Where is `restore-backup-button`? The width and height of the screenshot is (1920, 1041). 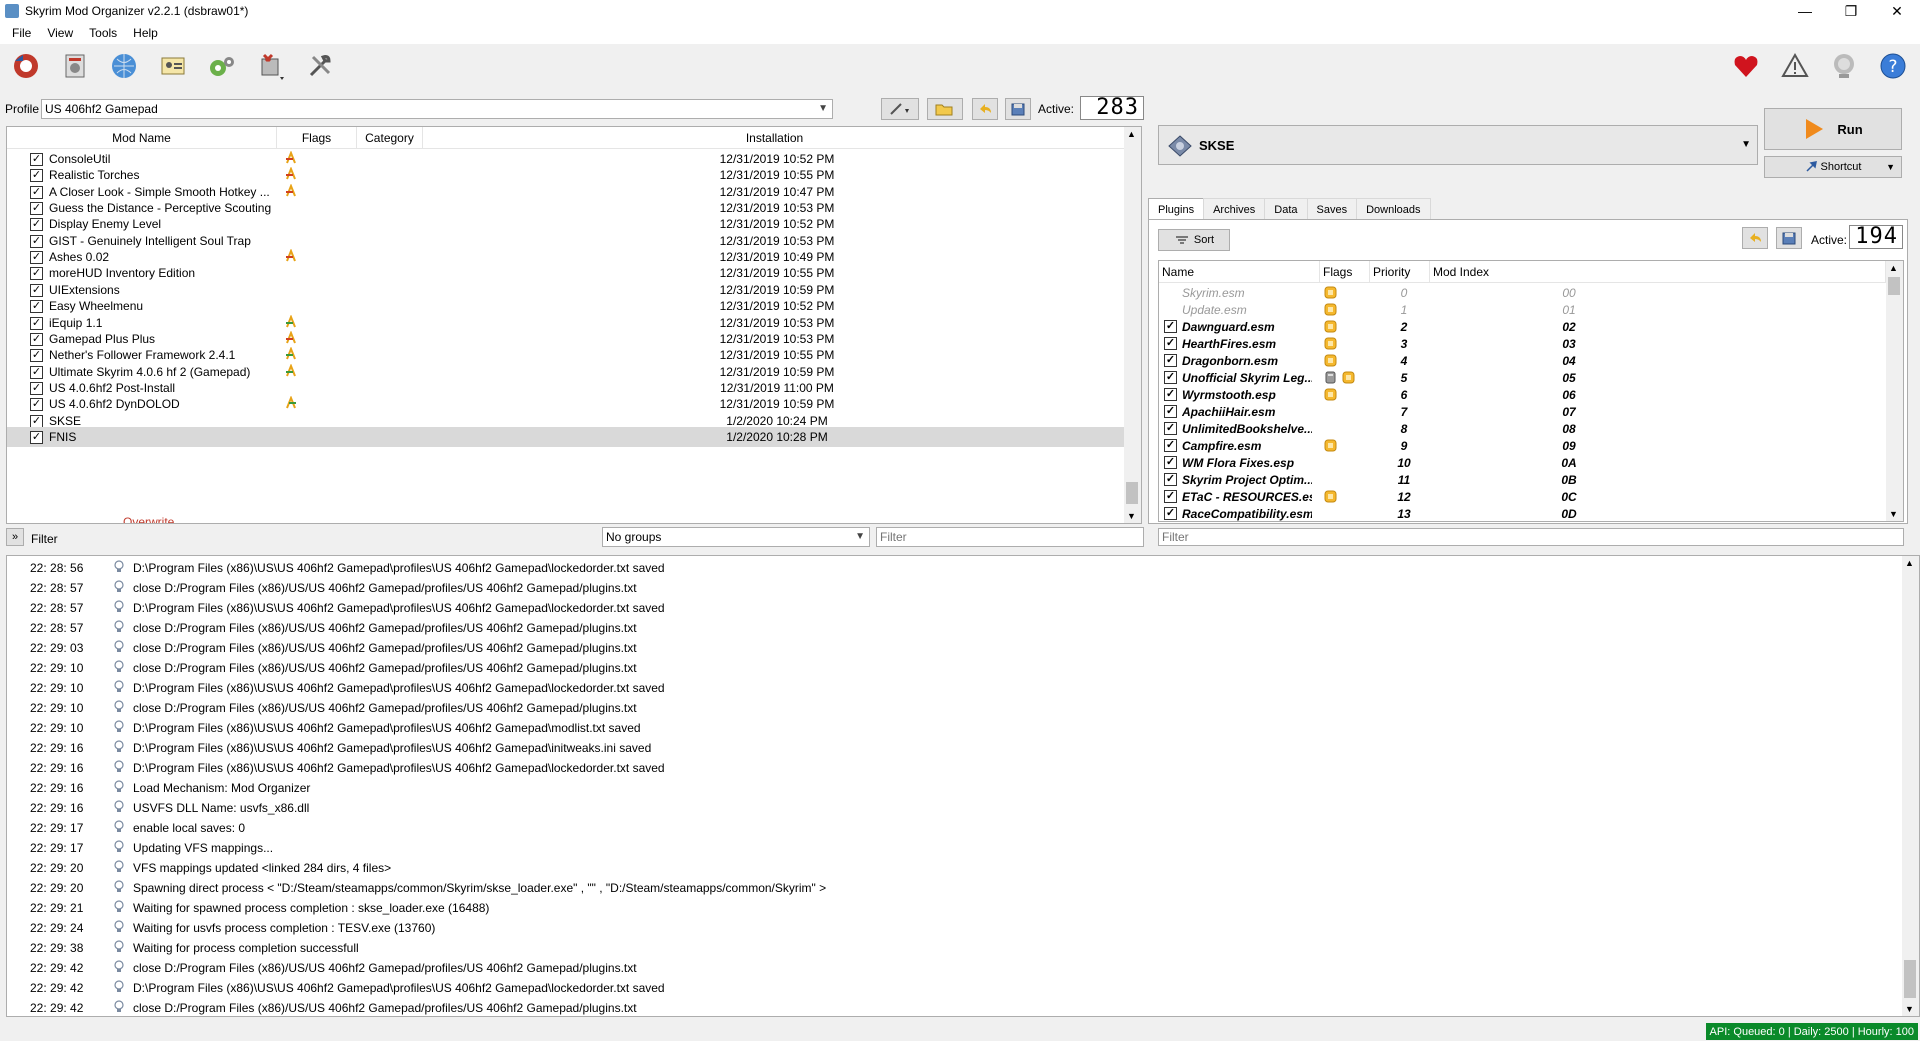
restore-backup-button is located at coordinates (985, 109).